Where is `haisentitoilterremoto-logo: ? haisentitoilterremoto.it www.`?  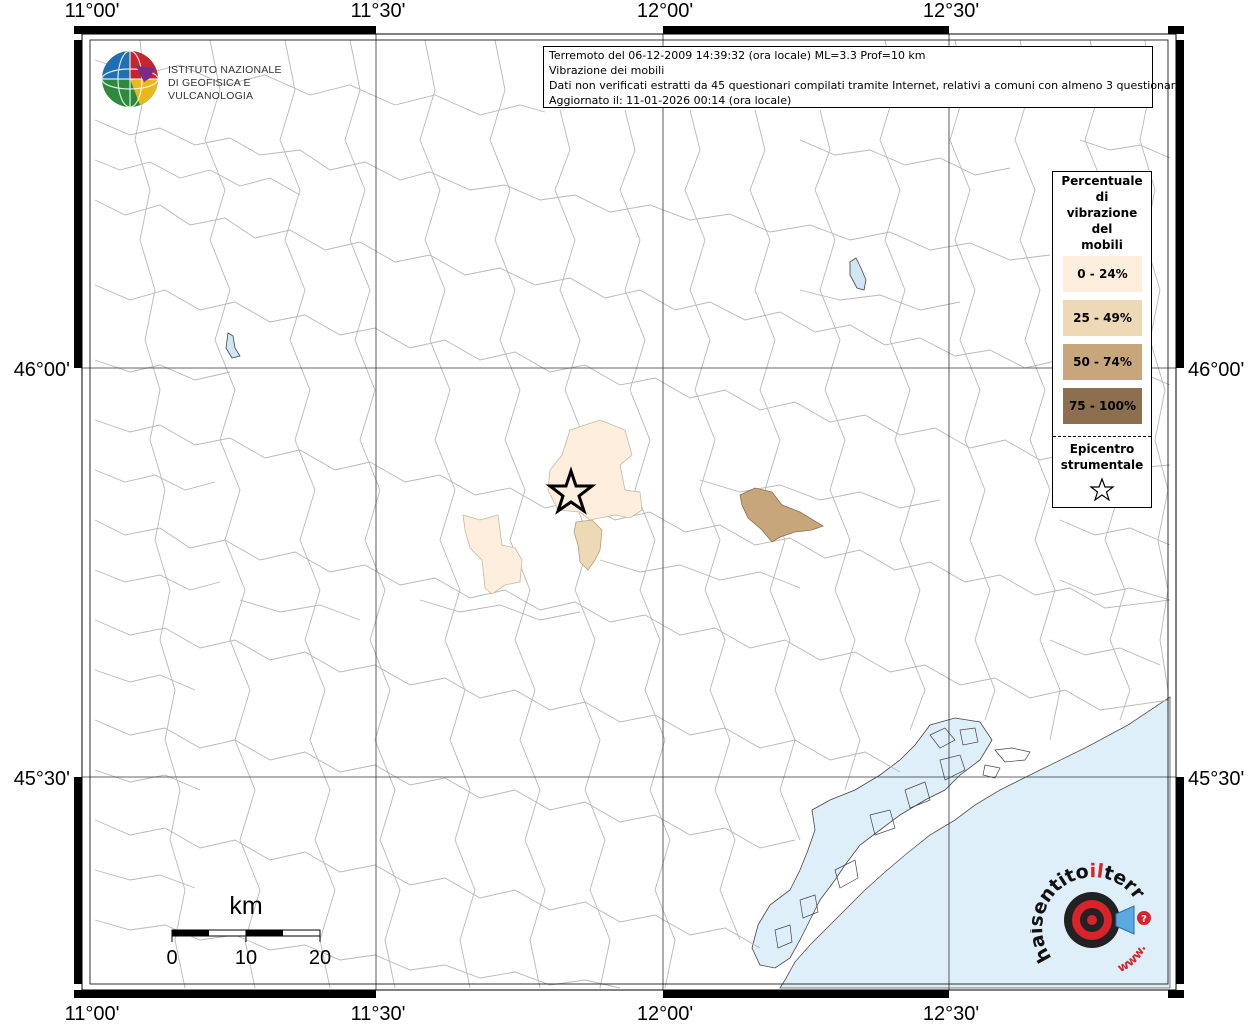 haisentitoilterremoto-logo: ? haisentitoilterremoto.it www. is located at coordinates (1090, 917).